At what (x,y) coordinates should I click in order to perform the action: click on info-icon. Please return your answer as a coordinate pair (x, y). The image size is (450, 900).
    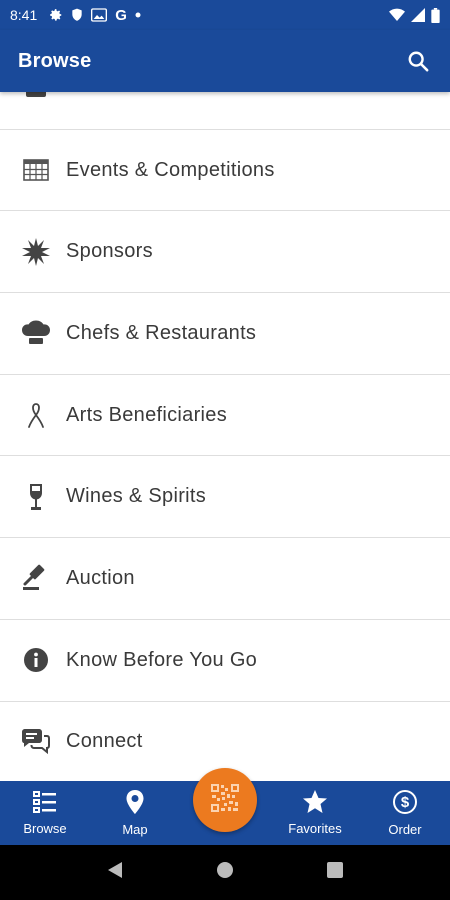
    Looking at the image, I should click on (36, 660).